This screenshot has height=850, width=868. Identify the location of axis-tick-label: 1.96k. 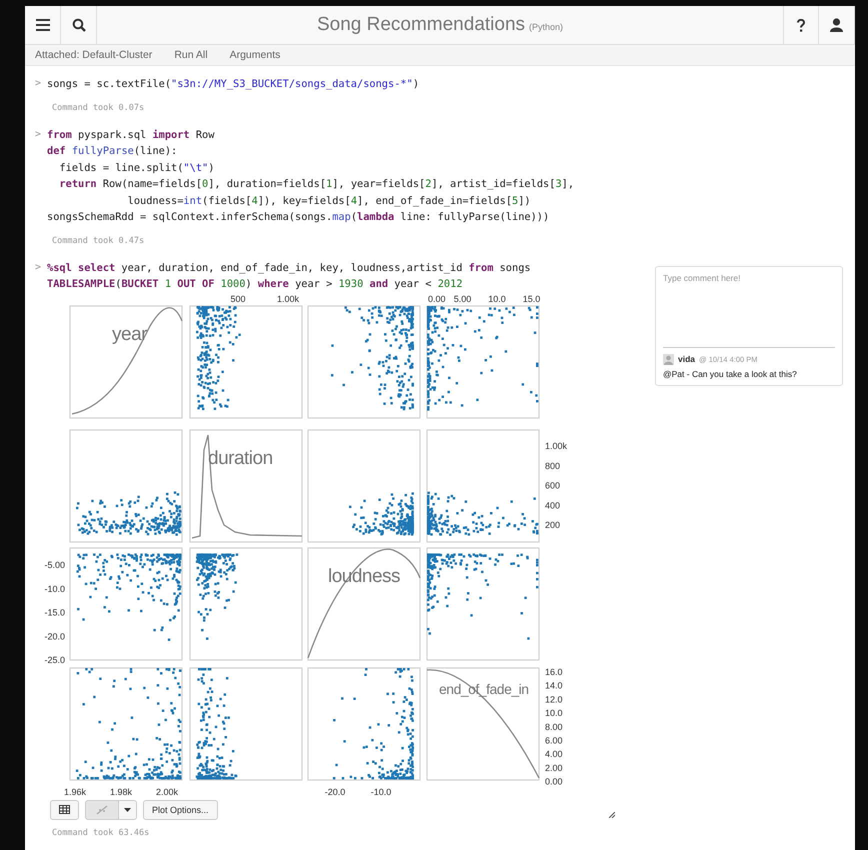
(75, 791).